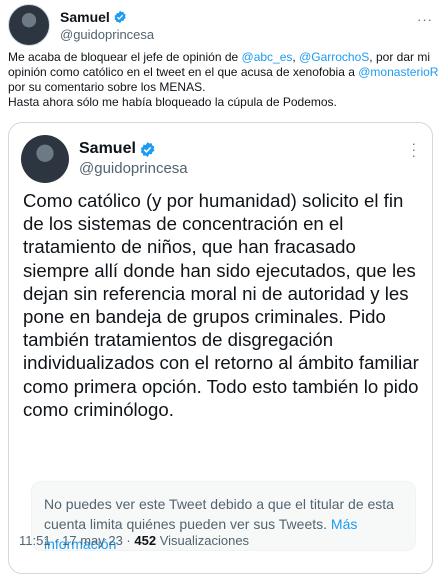  I want to click on quoted-tweet-header: Samuel @guidoprincesa, so click(104, 159).